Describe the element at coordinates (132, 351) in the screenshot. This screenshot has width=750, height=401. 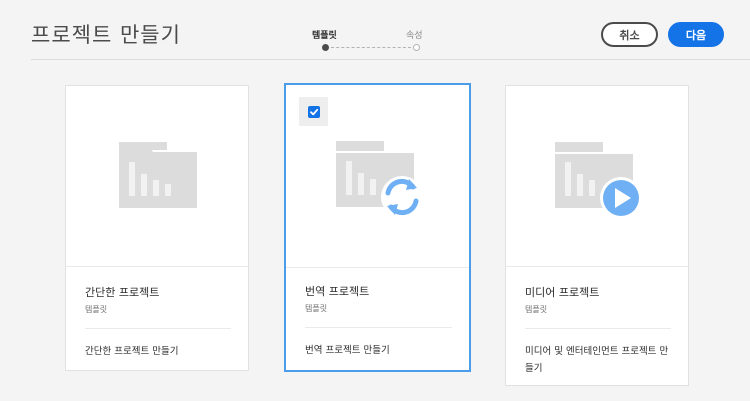
I see `card-description: 간단한 프로젝트 만들기` at that location.